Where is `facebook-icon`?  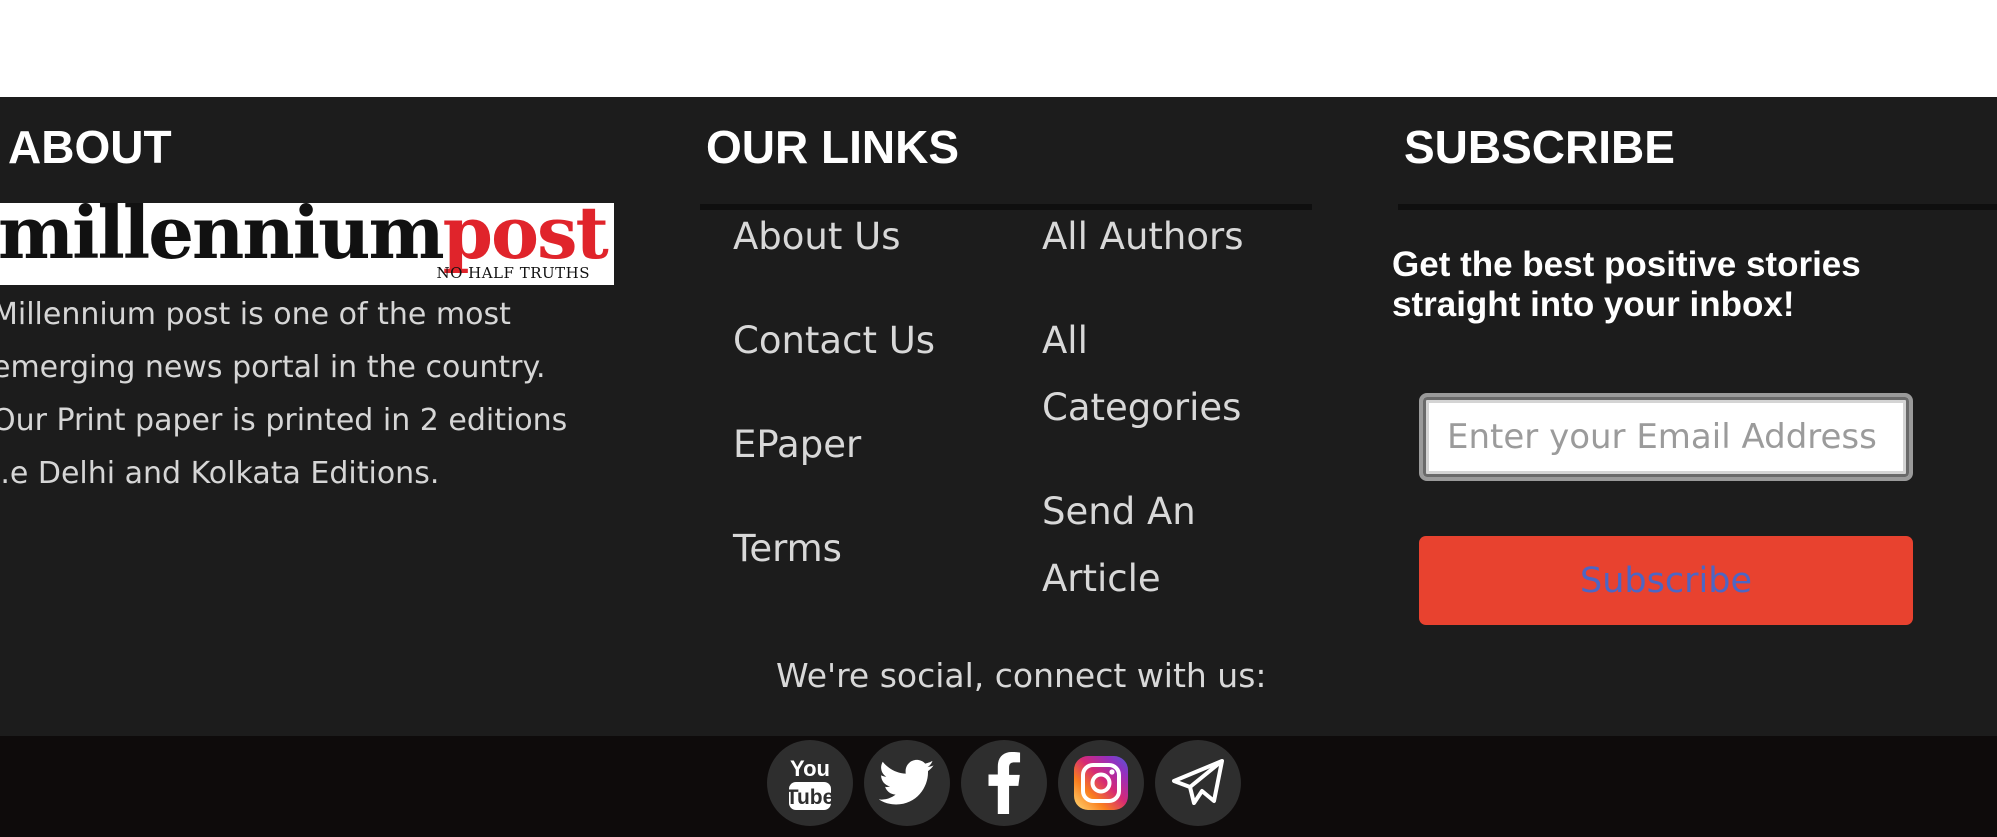 facebook-icon is located at coordinates (1004, 783).